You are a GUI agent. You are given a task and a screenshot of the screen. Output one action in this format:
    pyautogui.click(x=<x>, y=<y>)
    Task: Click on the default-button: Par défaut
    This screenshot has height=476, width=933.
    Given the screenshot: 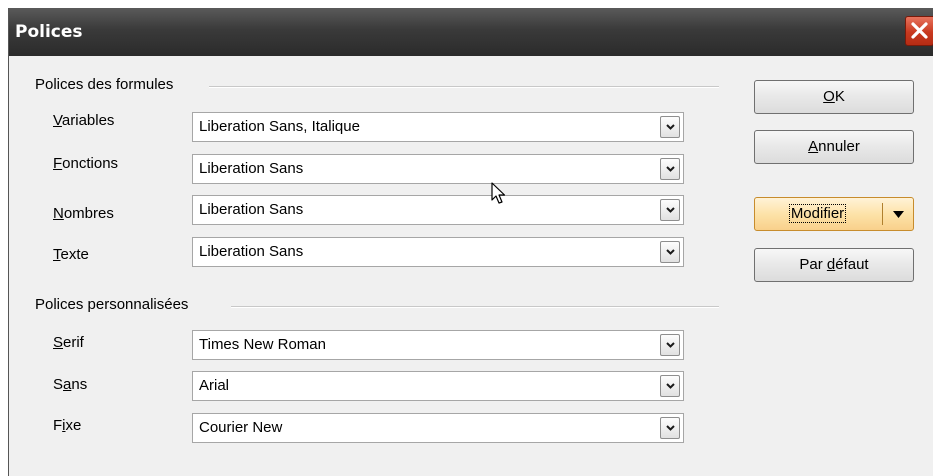 What is the action you would take?
    pyautogui.click(x=834, y=265)
    